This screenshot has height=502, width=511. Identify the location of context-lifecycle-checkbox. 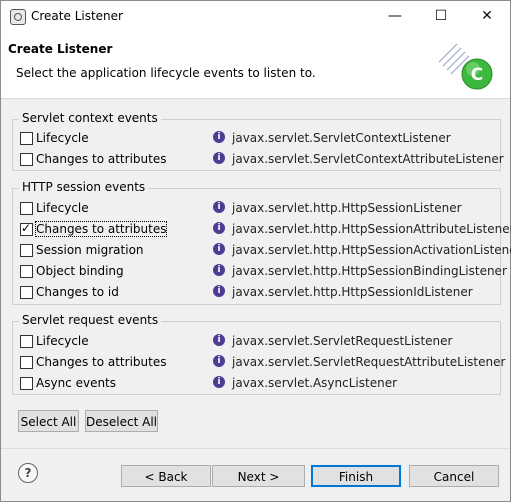
(26, 138).